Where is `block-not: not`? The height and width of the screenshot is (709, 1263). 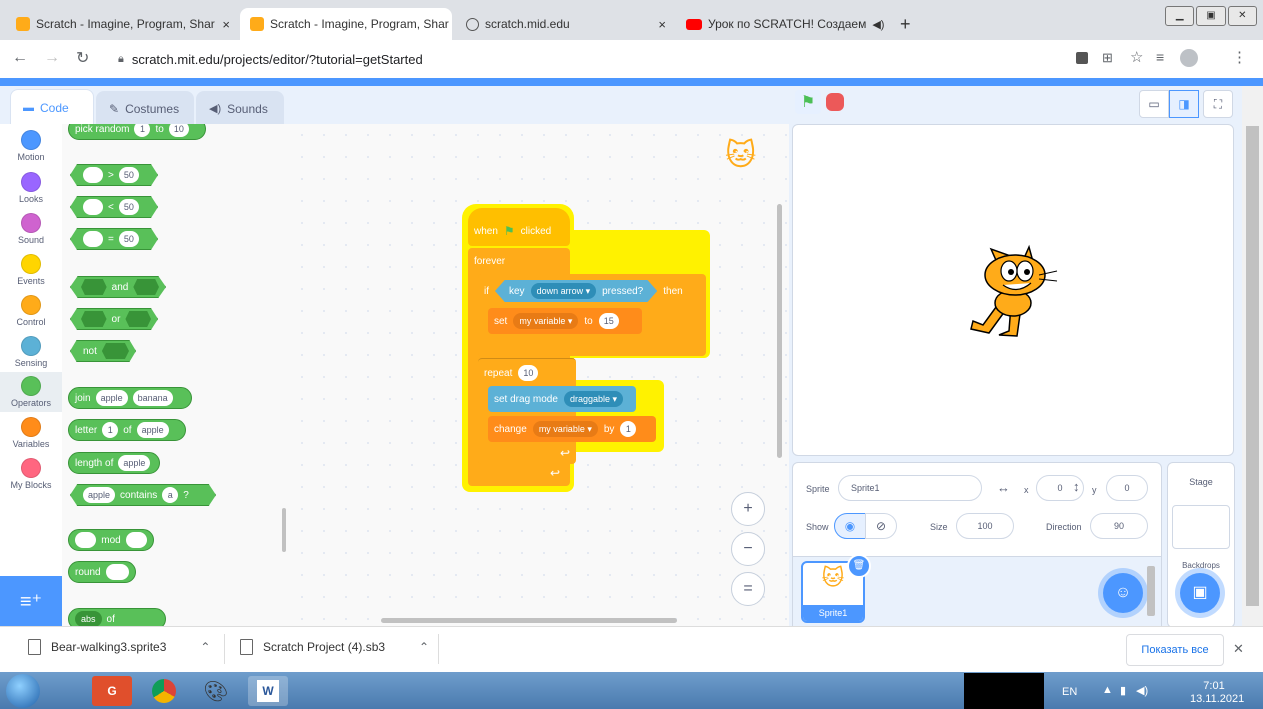 block-not: not is located at coordinates (103, 351).